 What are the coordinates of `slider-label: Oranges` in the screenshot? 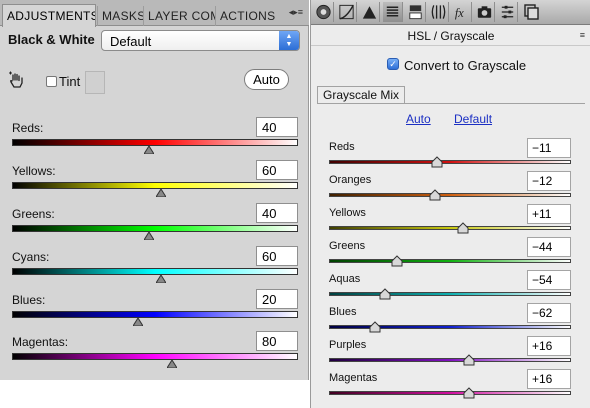 It's located at (350, 180).